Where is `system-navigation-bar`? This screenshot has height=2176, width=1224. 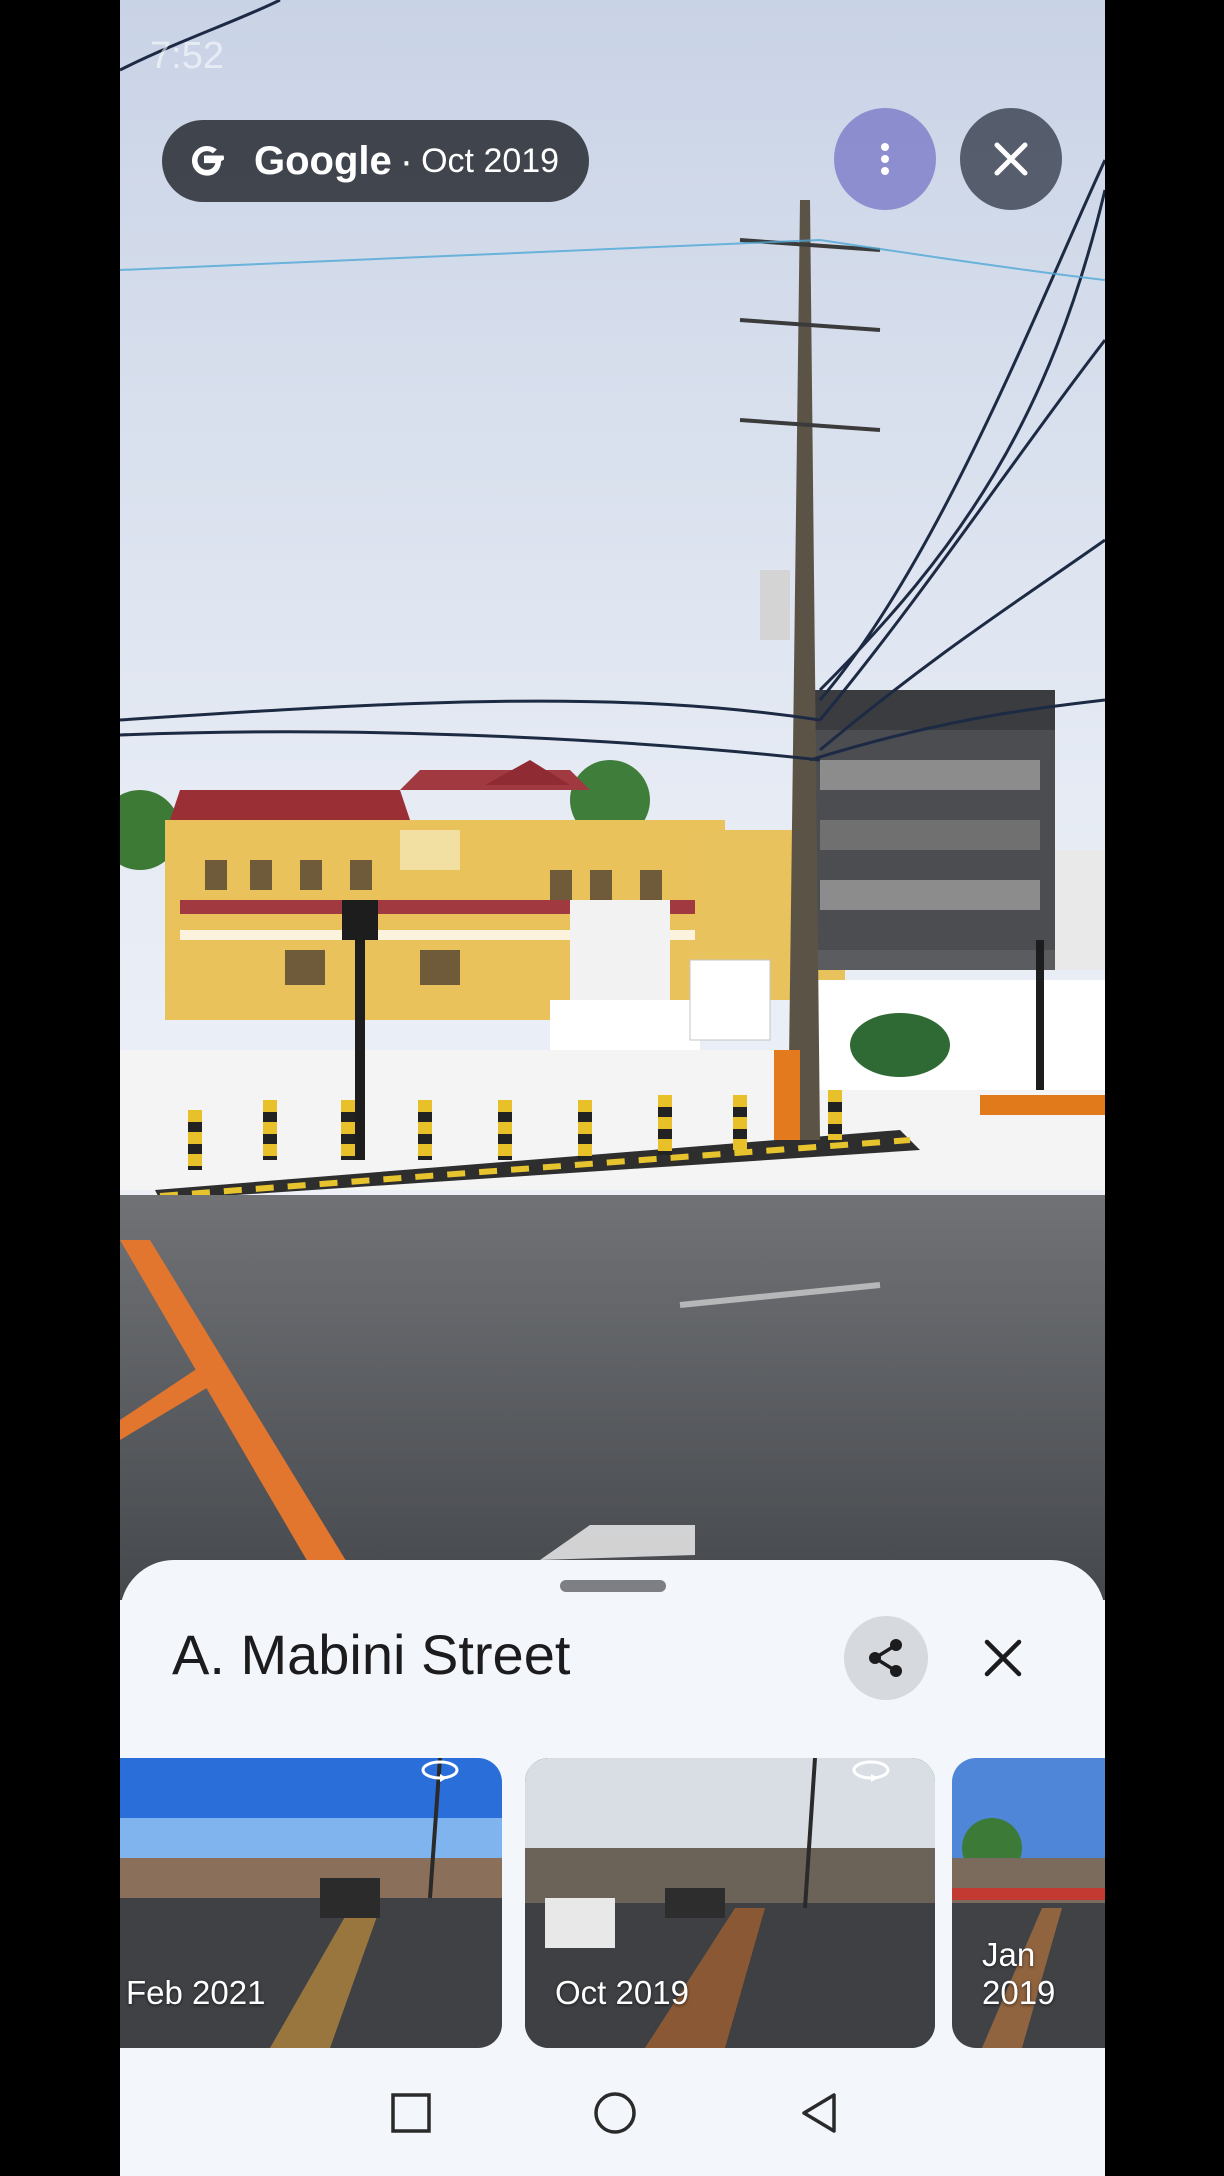 system-navigation-bar is located at coordinates (612, 2125).